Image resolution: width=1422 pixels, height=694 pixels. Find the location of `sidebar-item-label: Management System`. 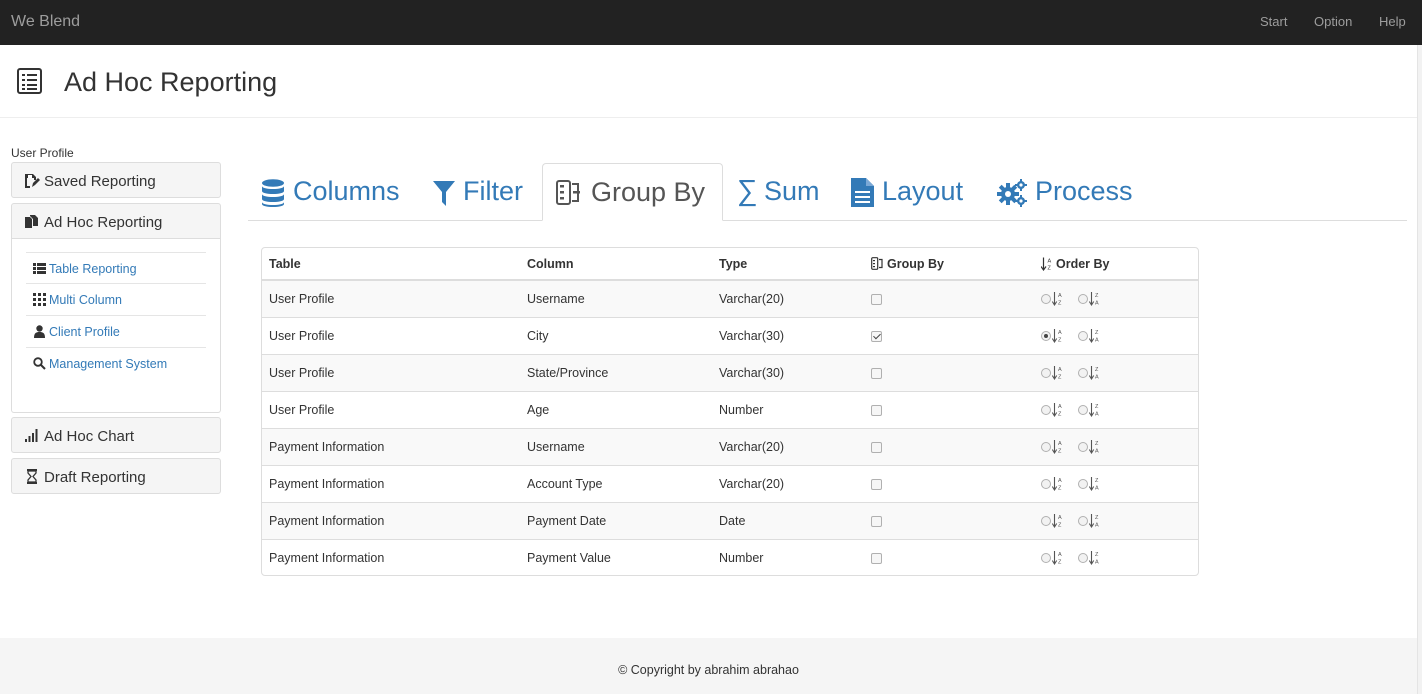

sidebar-item-label: Management System is located at coordinates (108, 364).